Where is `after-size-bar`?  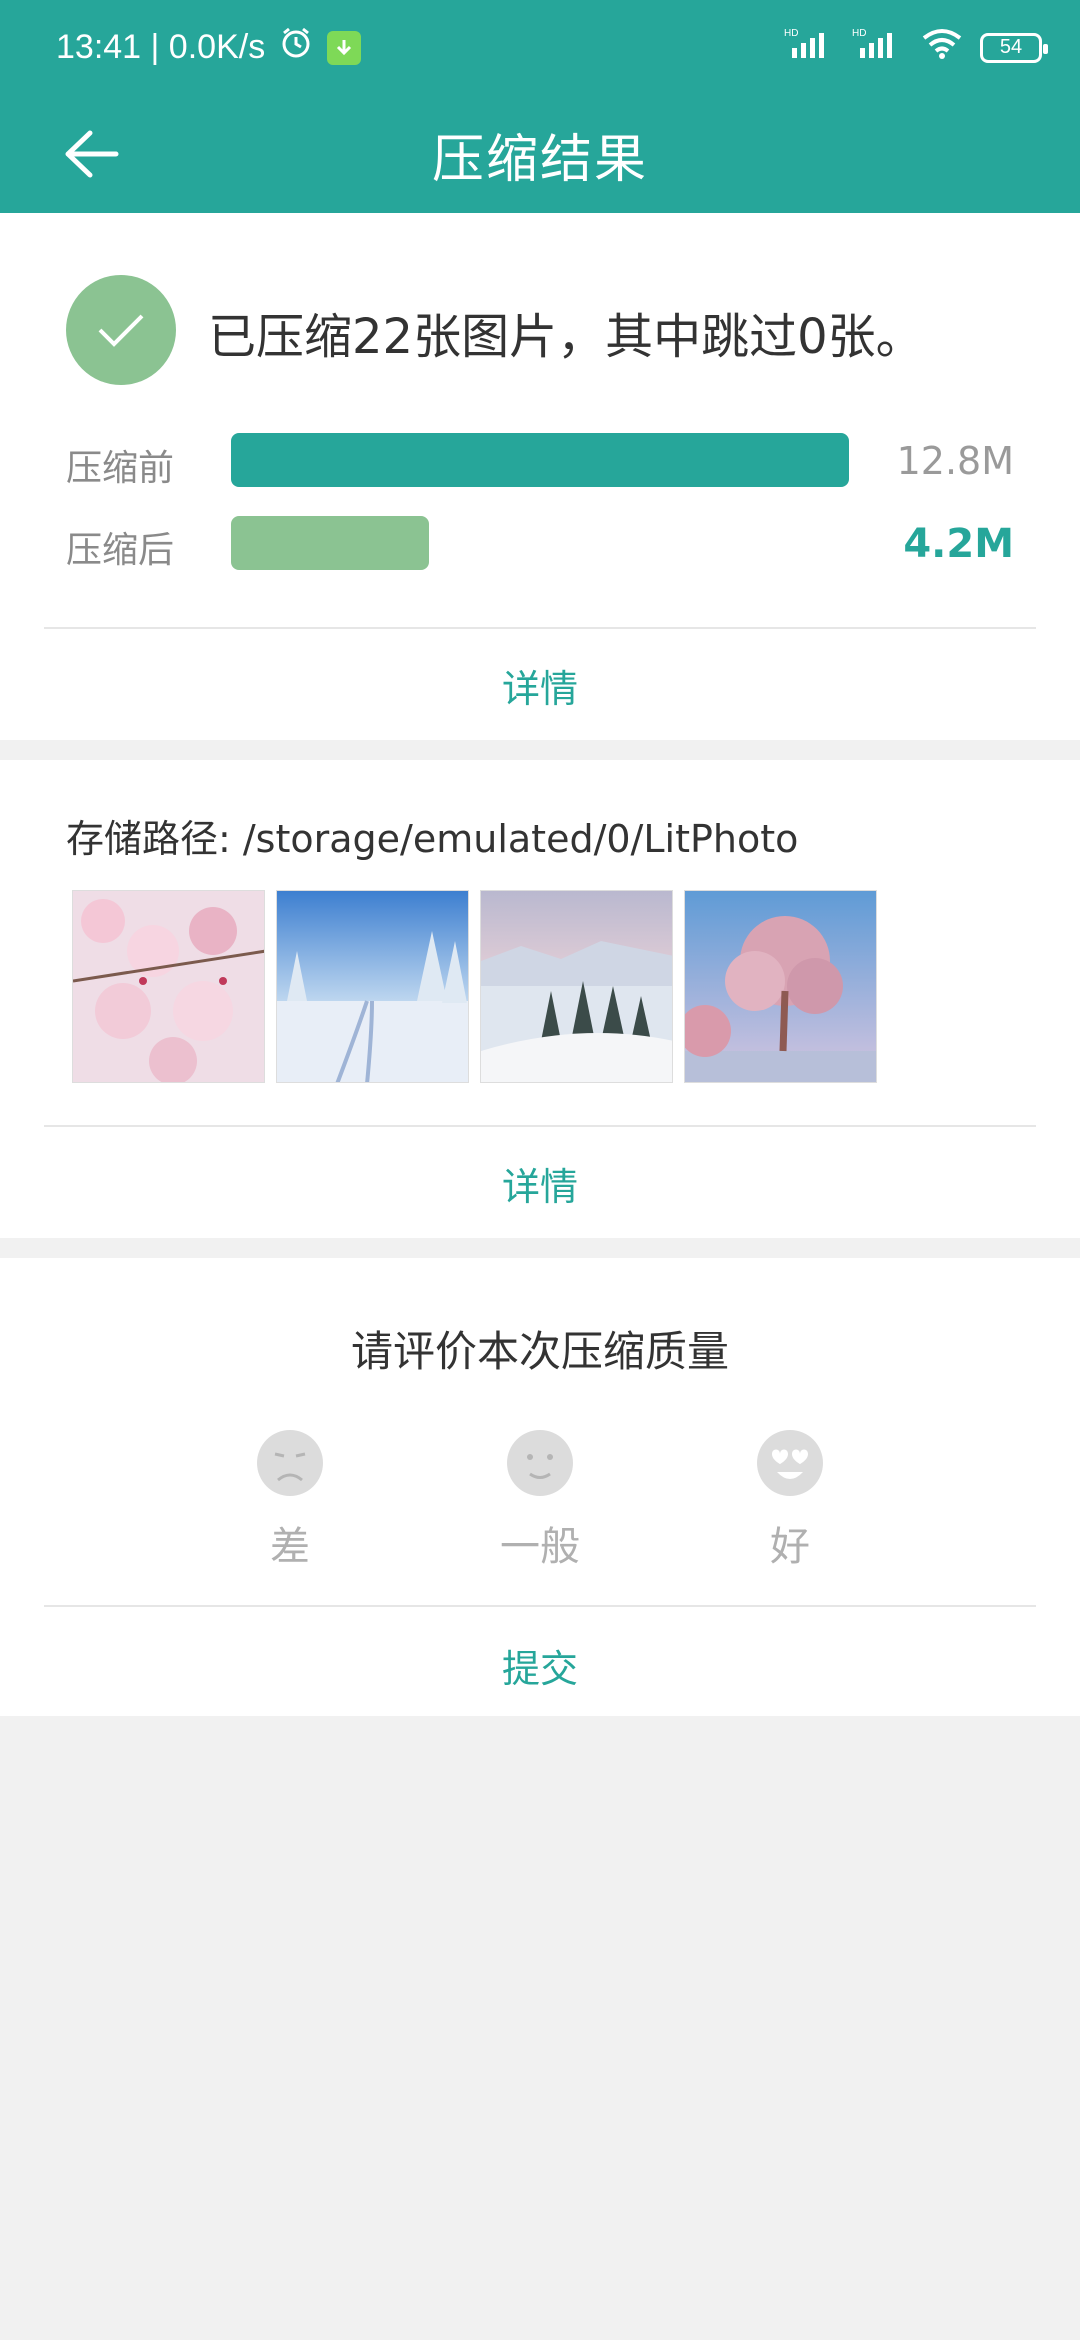 after-size-bar is located at coordinates (330, 543).